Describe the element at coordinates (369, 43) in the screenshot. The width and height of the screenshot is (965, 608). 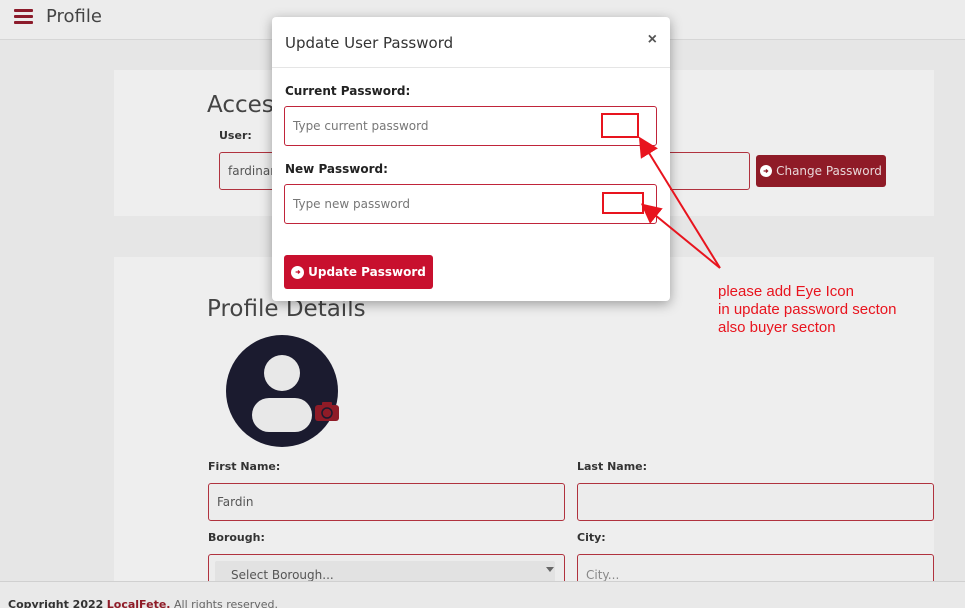
I see `modal-title: Update User Password` at that location.